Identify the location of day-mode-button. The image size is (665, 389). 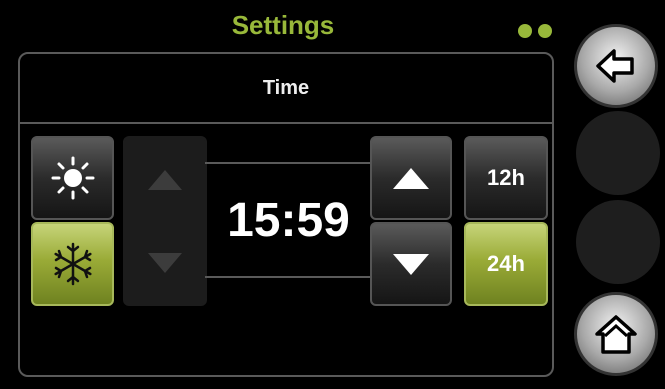
(72, 178).